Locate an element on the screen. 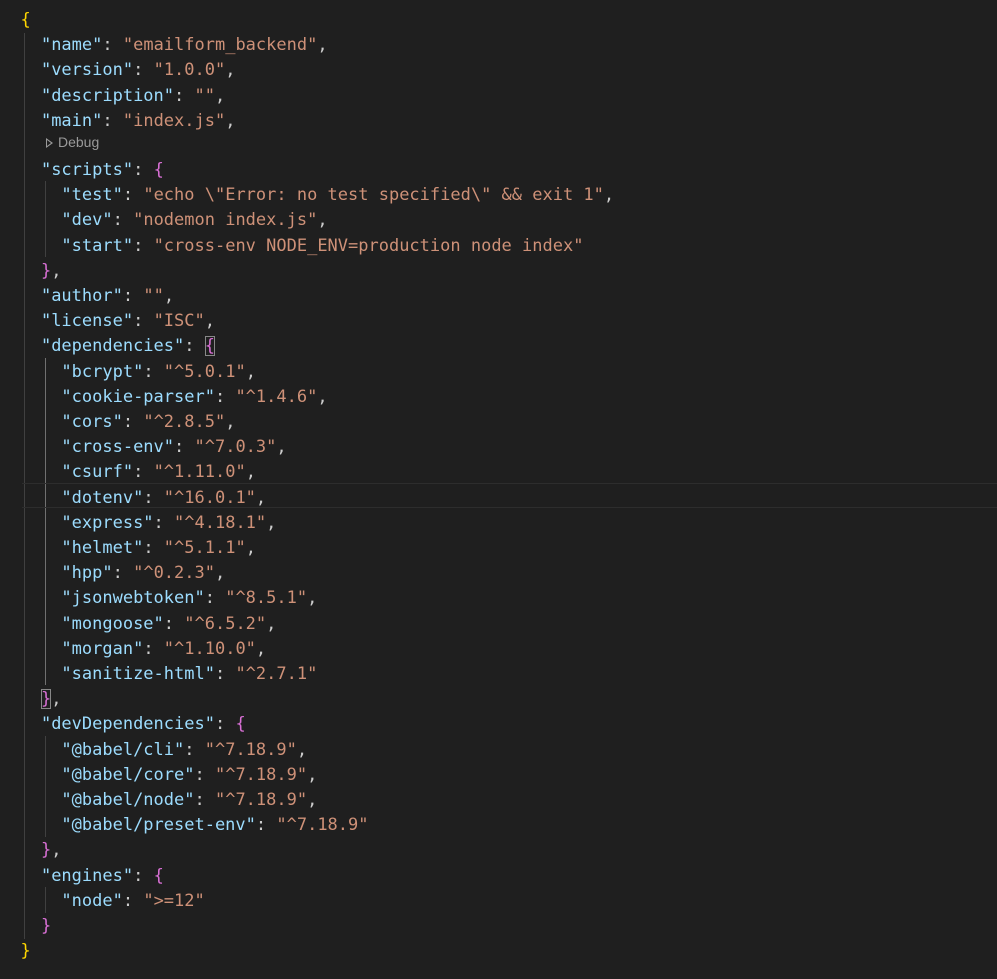 Image resolution: width=997 pixels, height=979 pixels. code-line-author: "author": "", is located at coordinates (87, 296).